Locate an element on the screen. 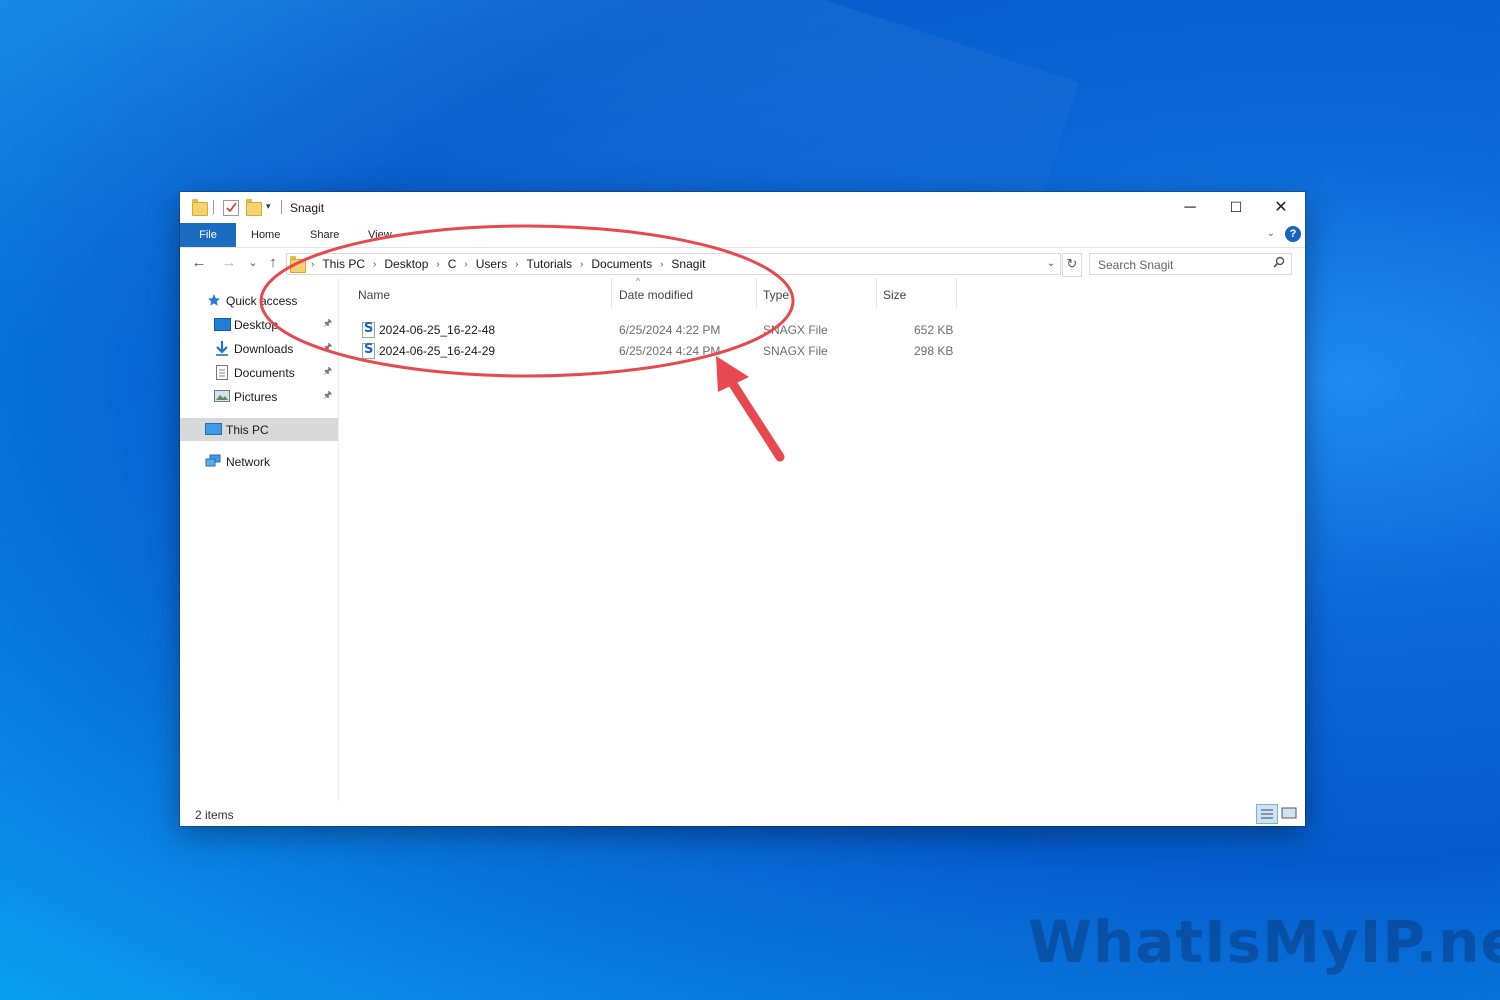  nav-downloads: Downloads 🖈 is located at coordinates (259, 348).